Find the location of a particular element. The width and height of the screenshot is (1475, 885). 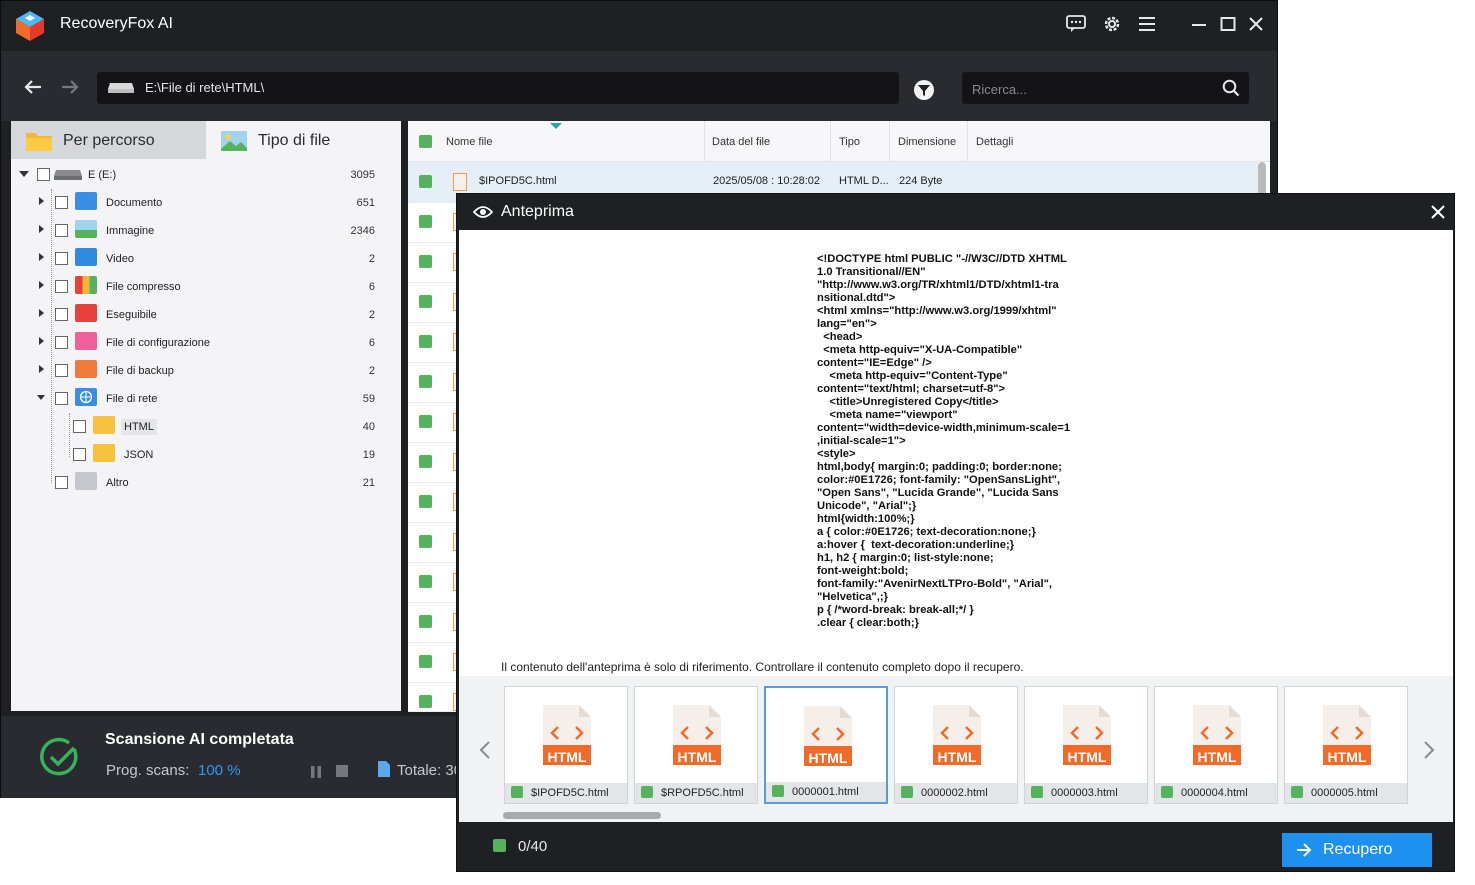

tree-item-drive: E (E:) 3095 is located at coordinates (206, 175).